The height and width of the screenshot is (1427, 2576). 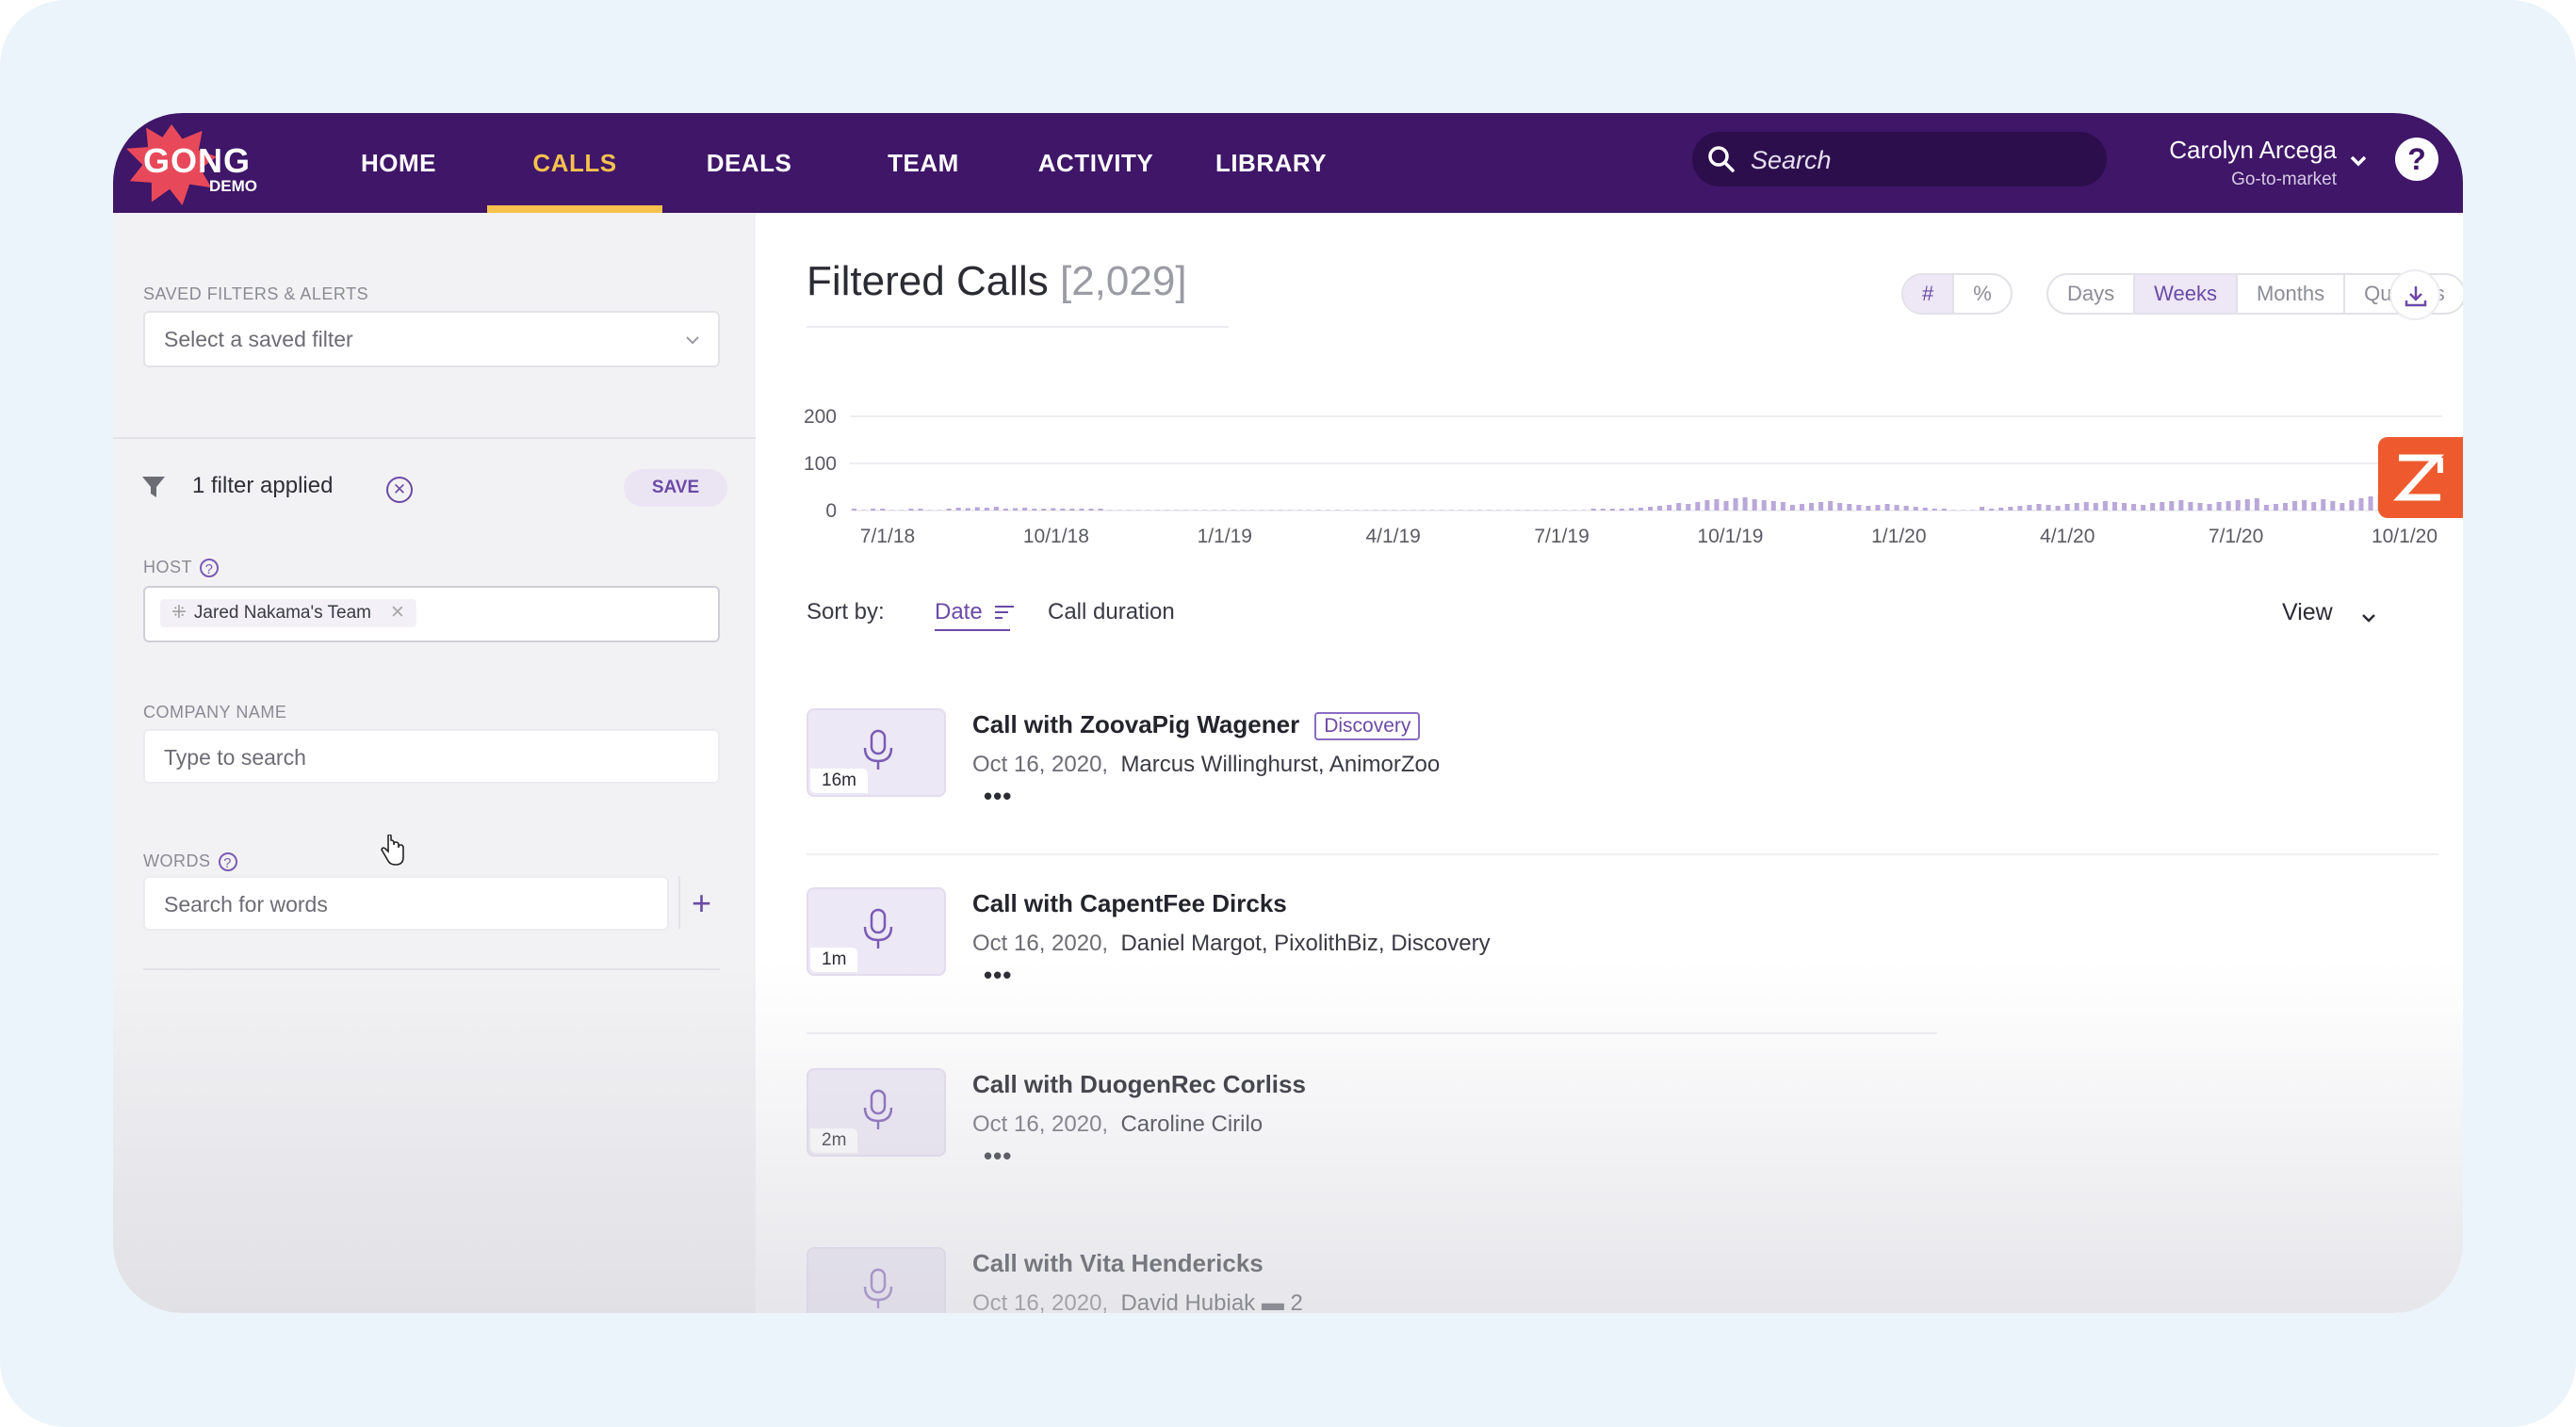 What do you see at coordinates (876, 752) in the screenshot?
I see `call-thumbnail: 16m` at bounding box center [876, 752].